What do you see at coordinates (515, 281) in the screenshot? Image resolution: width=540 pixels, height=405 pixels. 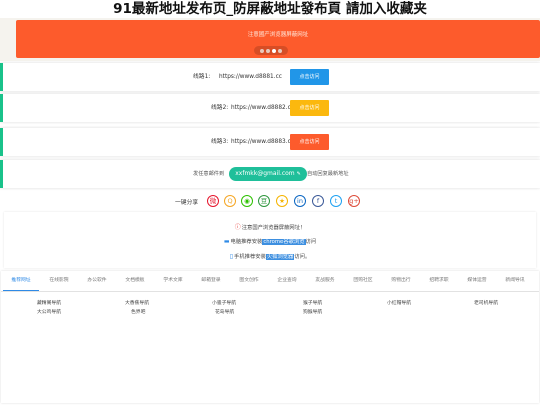 I see `tab-news: 新闻导讯` at bounding box center [515, 281].